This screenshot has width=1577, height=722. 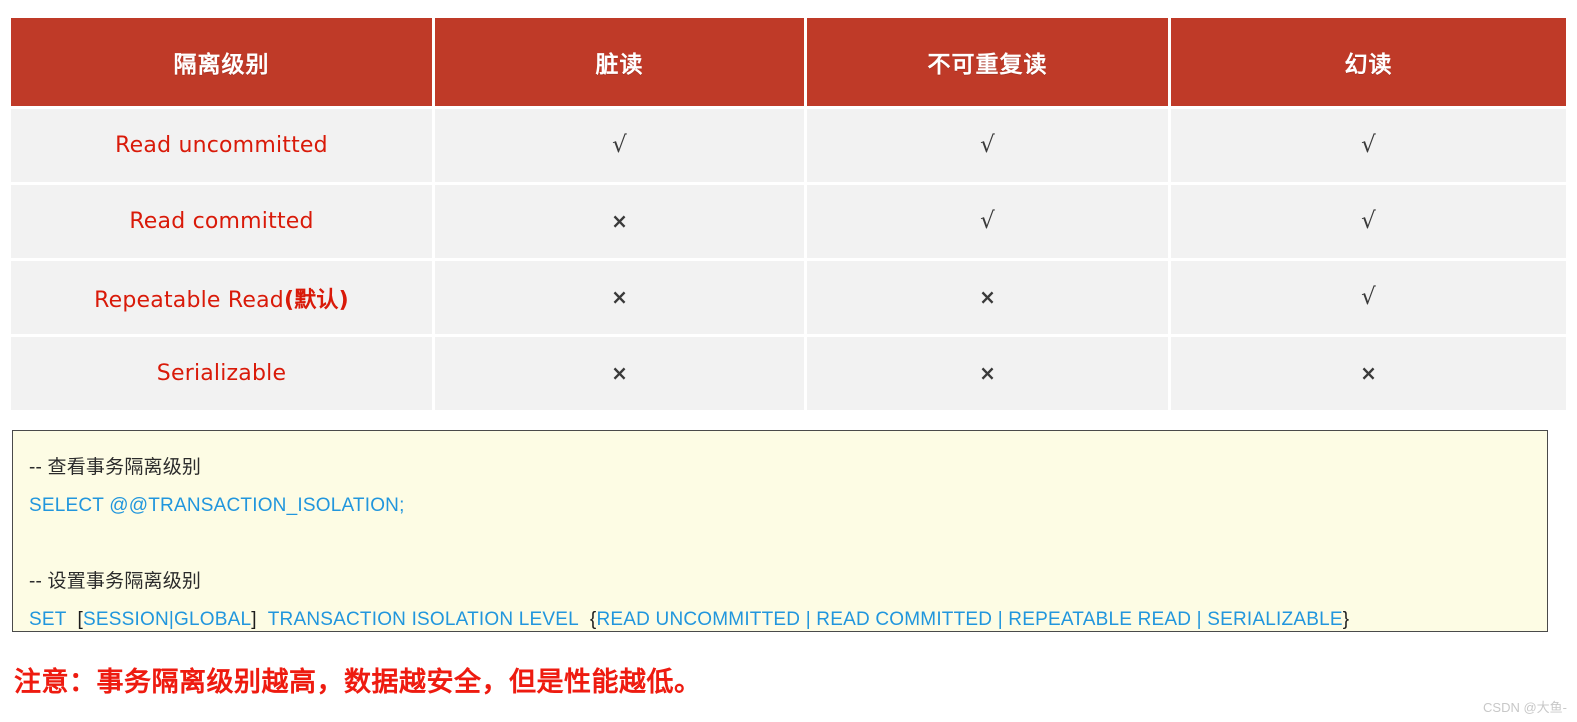 I want to click on level-name-en: Repeatable Read, so click(x=189, y=300).